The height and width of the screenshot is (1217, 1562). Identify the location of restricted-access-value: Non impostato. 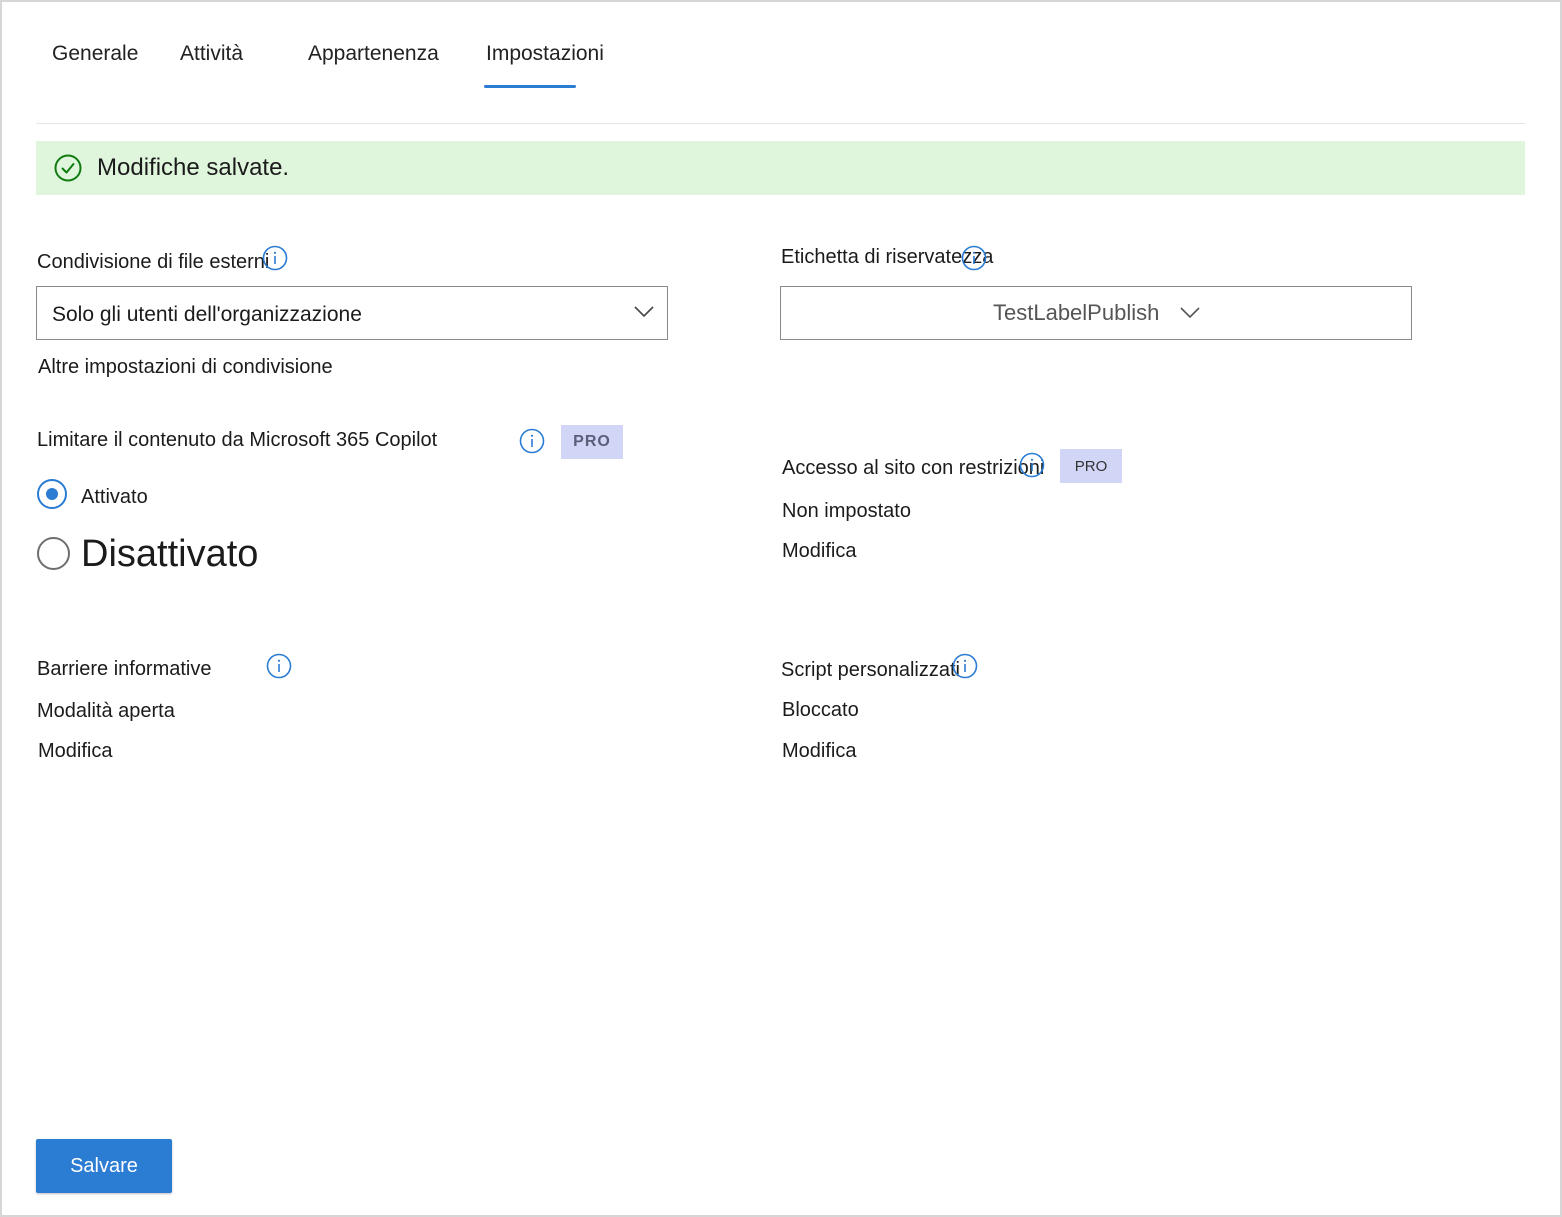
(846, 511).